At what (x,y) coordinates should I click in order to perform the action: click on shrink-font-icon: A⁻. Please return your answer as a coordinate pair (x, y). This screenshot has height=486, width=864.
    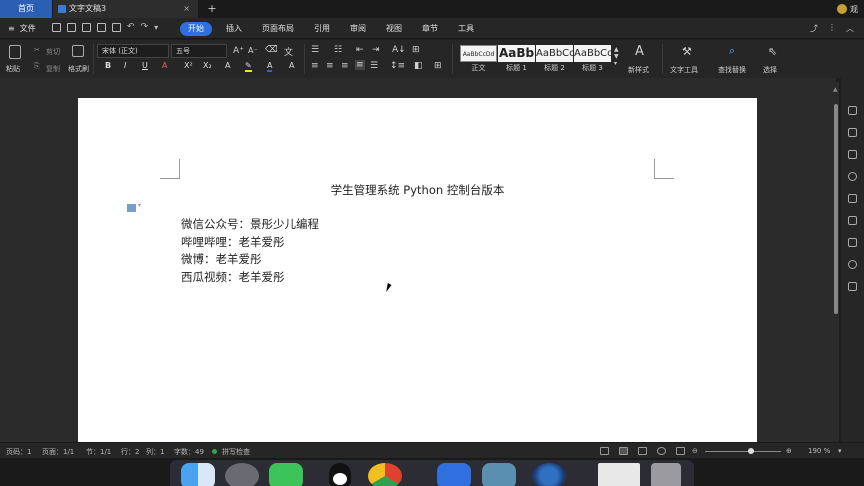
    Looking at the image, I should click on (253, 50).